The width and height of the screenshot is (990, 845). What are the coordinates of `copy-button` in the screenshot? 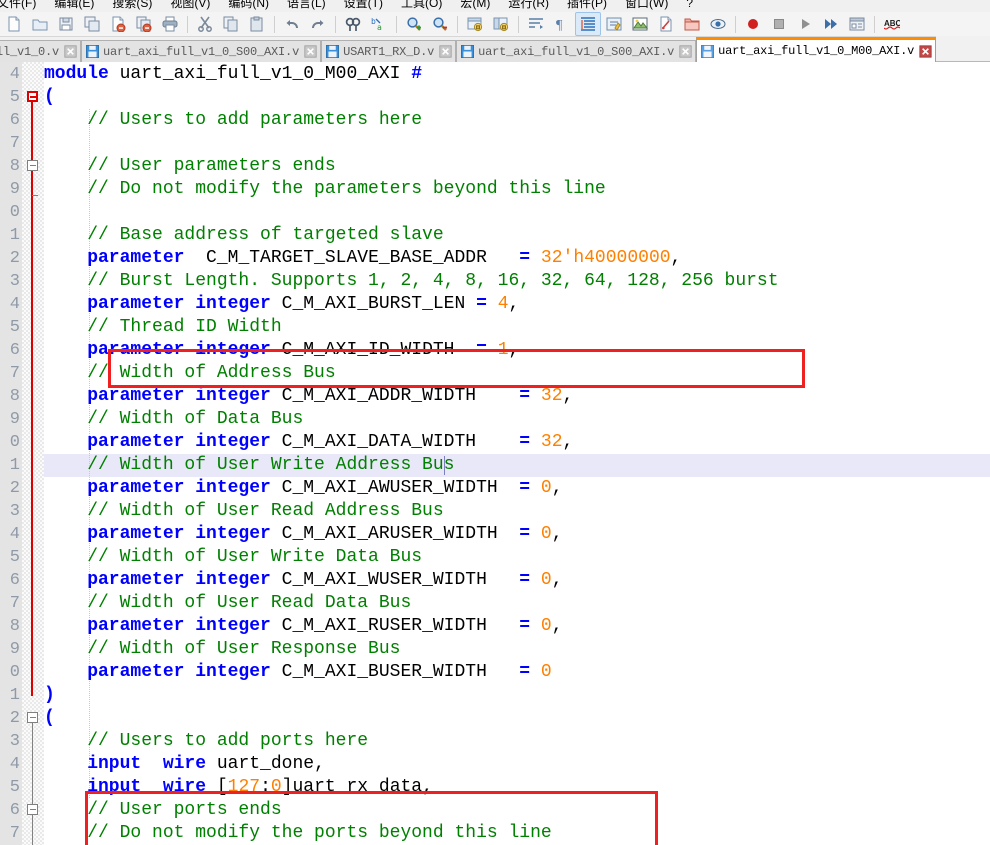 It's located at (231, 24).